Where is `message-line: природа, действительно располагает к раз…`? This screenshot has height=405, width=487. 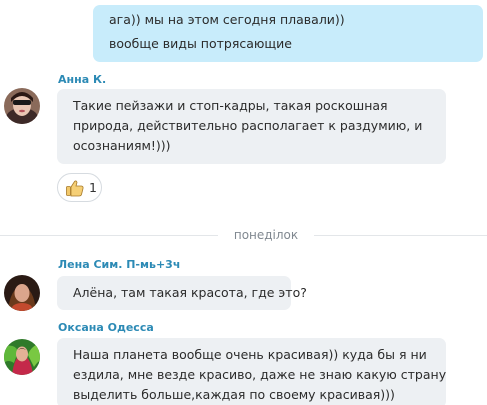 message-line: природа, действительно располагает к раз… is located at coordinates (248, 125).